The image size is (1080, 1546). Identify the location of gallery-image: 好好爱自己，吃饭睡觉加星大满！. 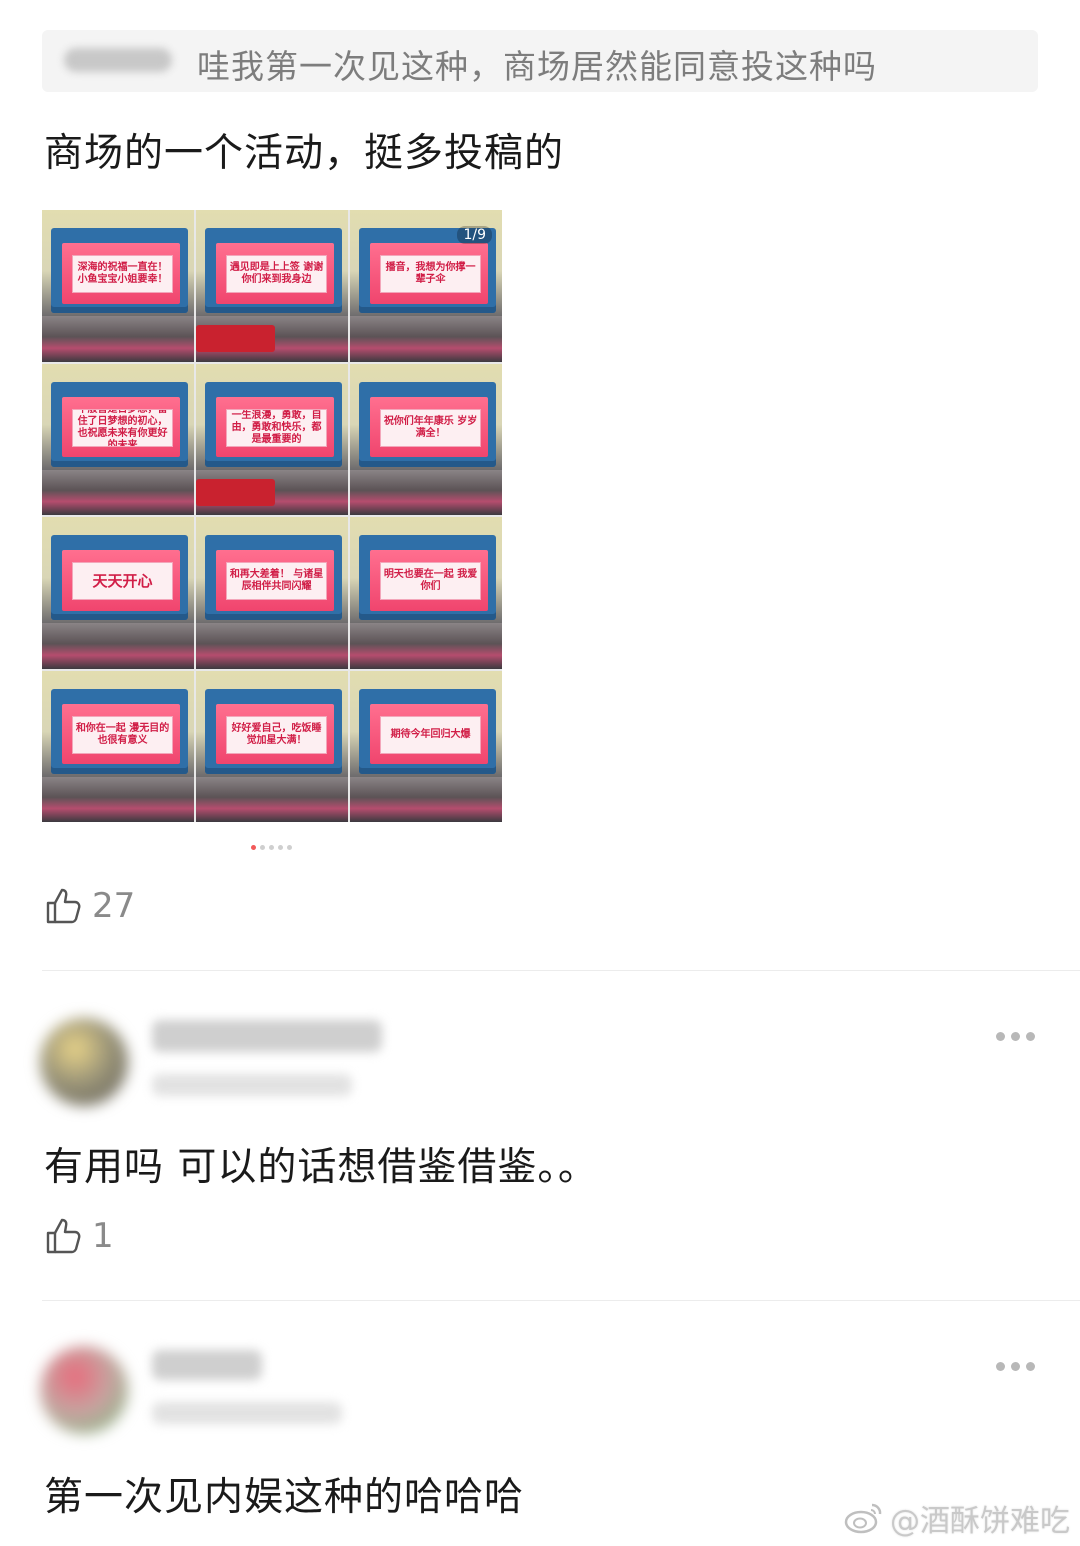
(272, 746).